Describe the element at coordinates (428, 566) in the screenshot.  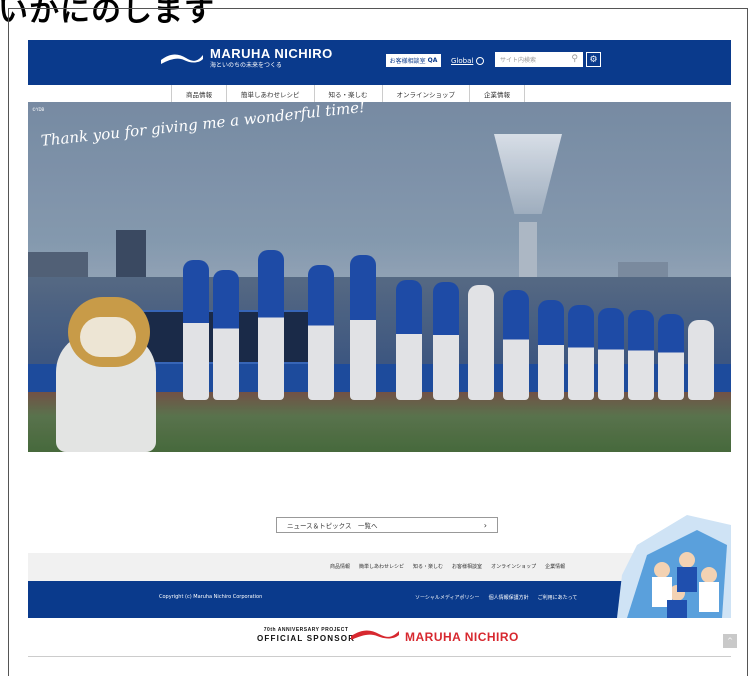
I see `footer-nav-item-learn-enjoy: 知る・楽しむ` at that location.